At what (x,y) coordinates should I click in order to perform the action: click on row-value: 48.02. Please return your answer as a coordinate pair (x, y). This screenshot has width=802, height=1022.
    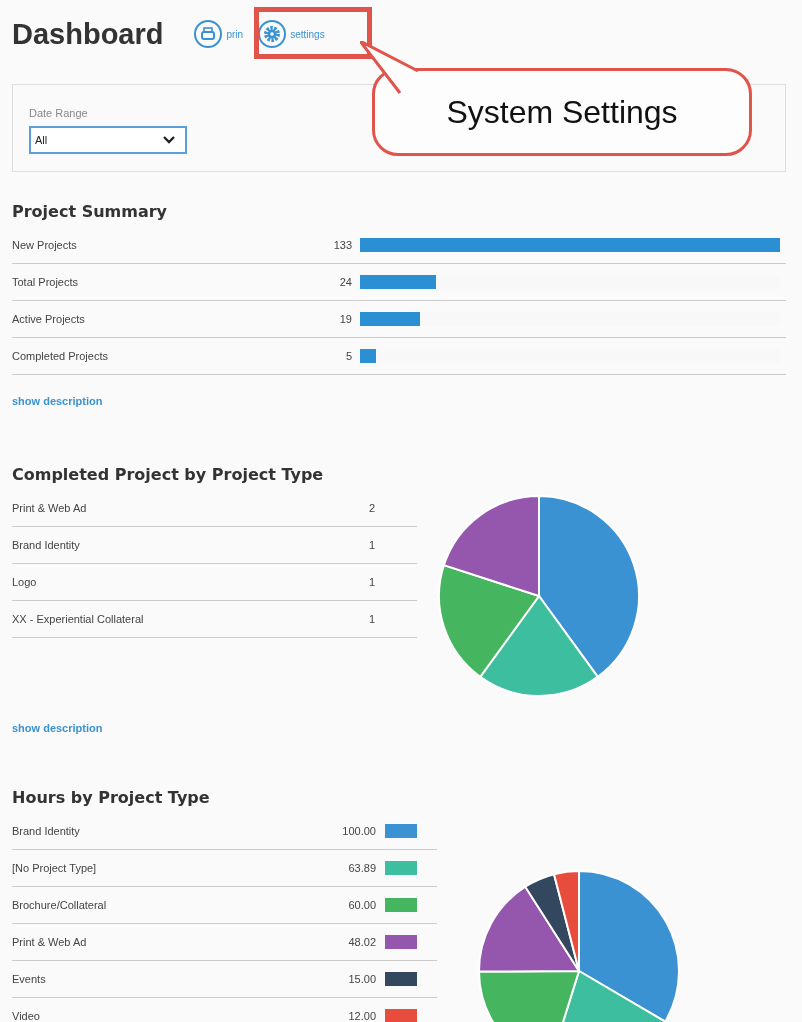
    Looking at the image, I should click on (362, 942).